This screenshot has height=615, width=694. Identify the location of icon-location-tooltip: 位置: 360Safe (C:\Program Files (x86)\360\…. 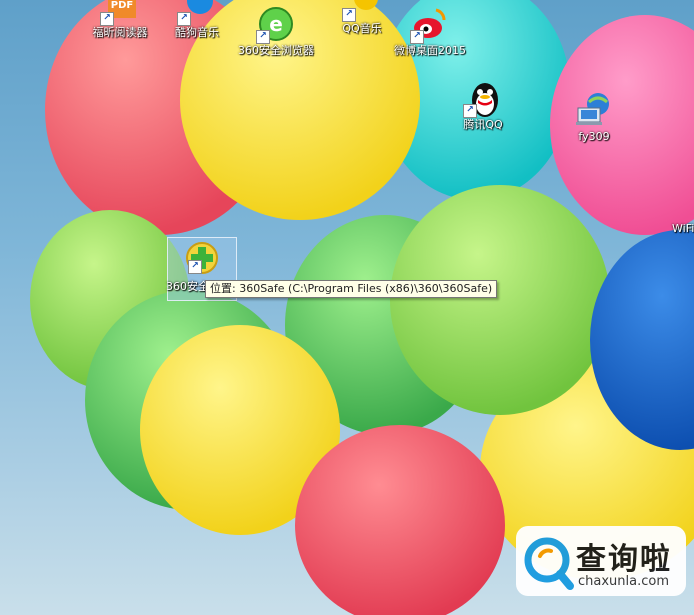
(351, 289).